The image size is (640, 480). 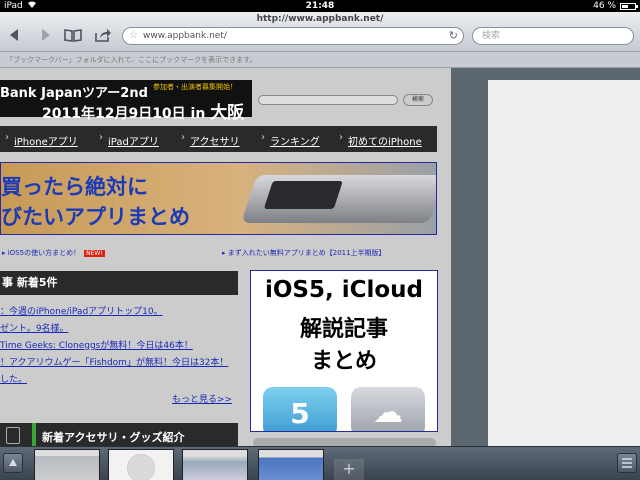 I want to click on goods-header: 新着アクセサリ・グッズ紹介, so click(x=119, y=434).